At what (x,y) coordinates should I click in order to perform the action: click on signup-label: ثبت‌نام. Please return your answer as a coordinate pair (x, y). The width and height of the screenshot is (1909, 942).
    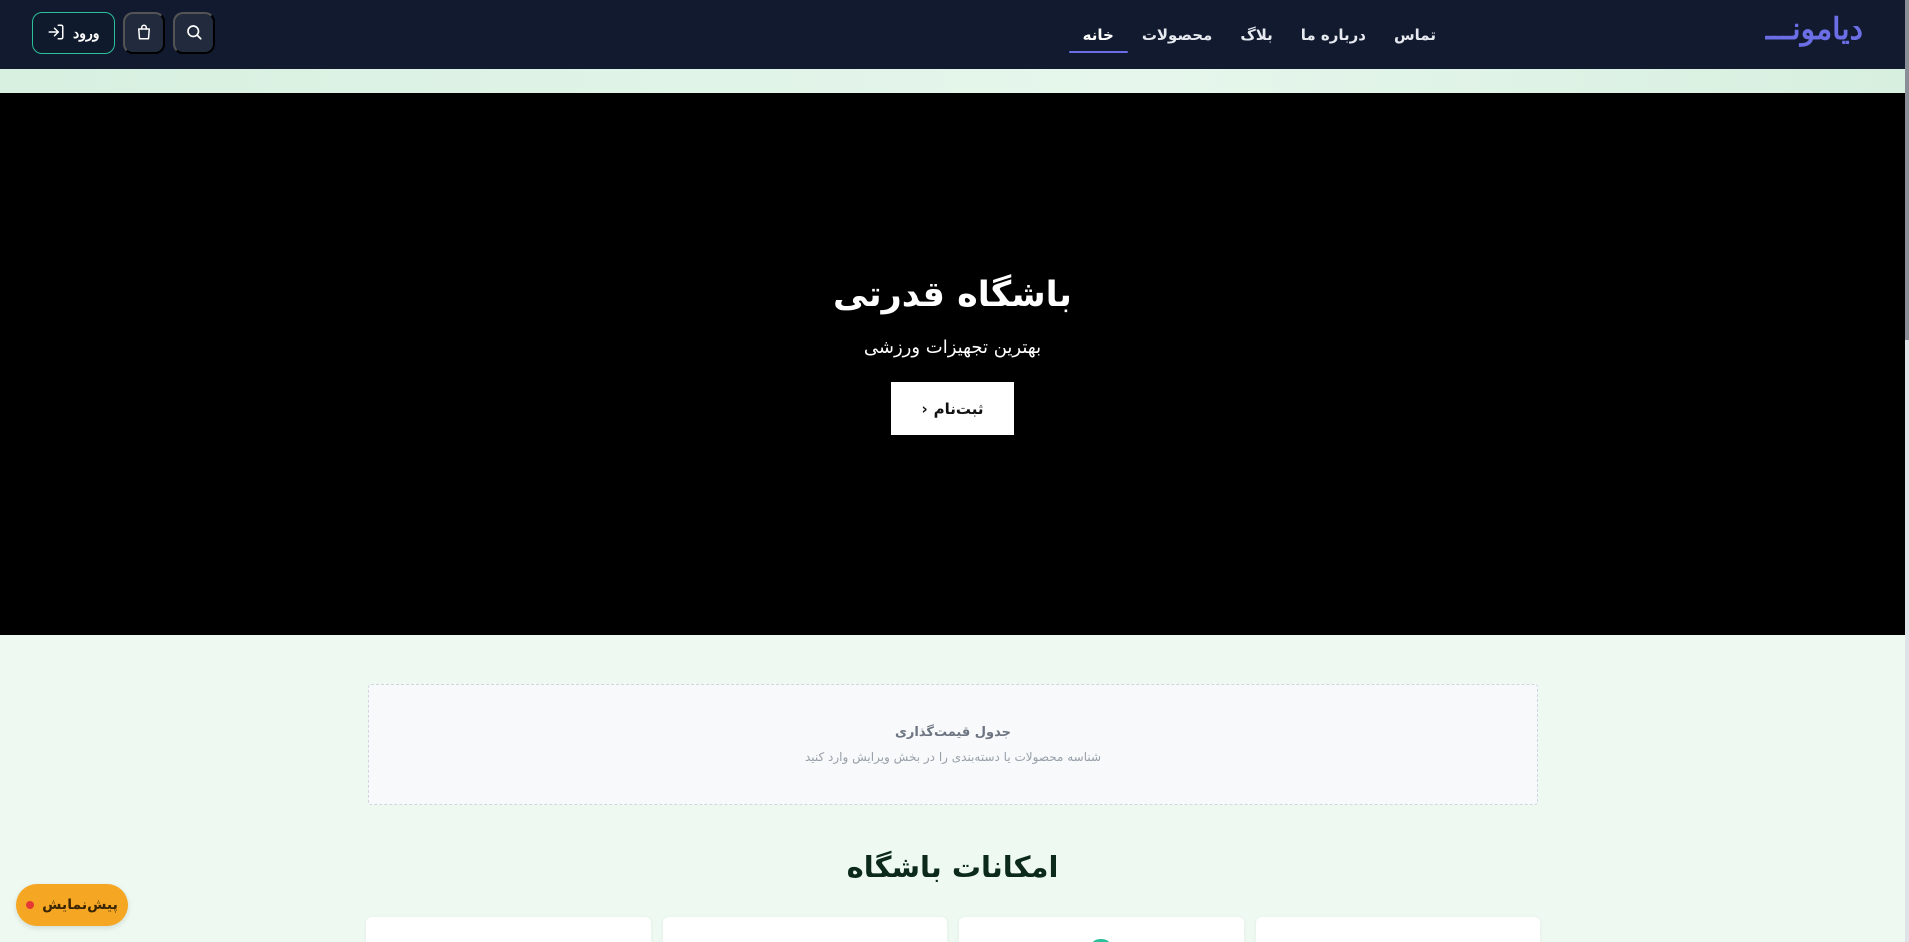
    Looking at the image, I should click on (958, 408).